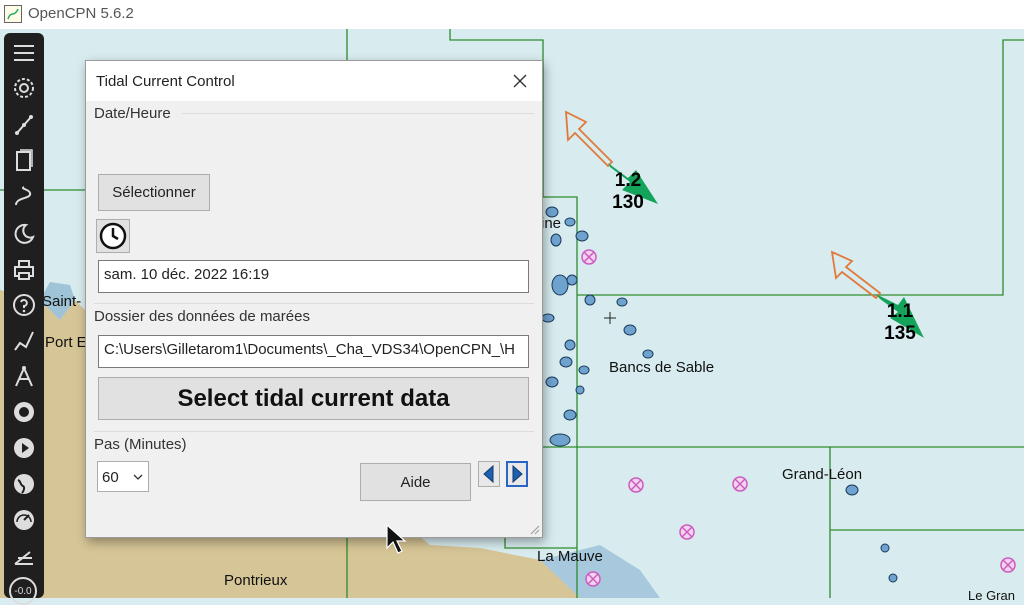  I want to click on play-icon, so click(24, 448).